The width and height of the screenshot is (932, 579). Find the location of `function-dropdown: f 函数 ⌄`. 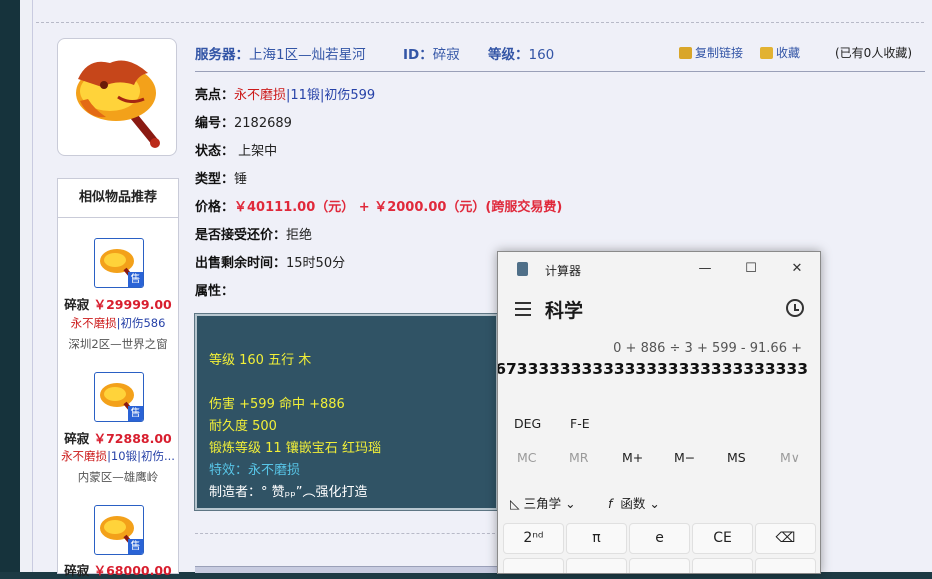

function-dropdown: f 函数 ⌄ is located at coordinates (634, 502).